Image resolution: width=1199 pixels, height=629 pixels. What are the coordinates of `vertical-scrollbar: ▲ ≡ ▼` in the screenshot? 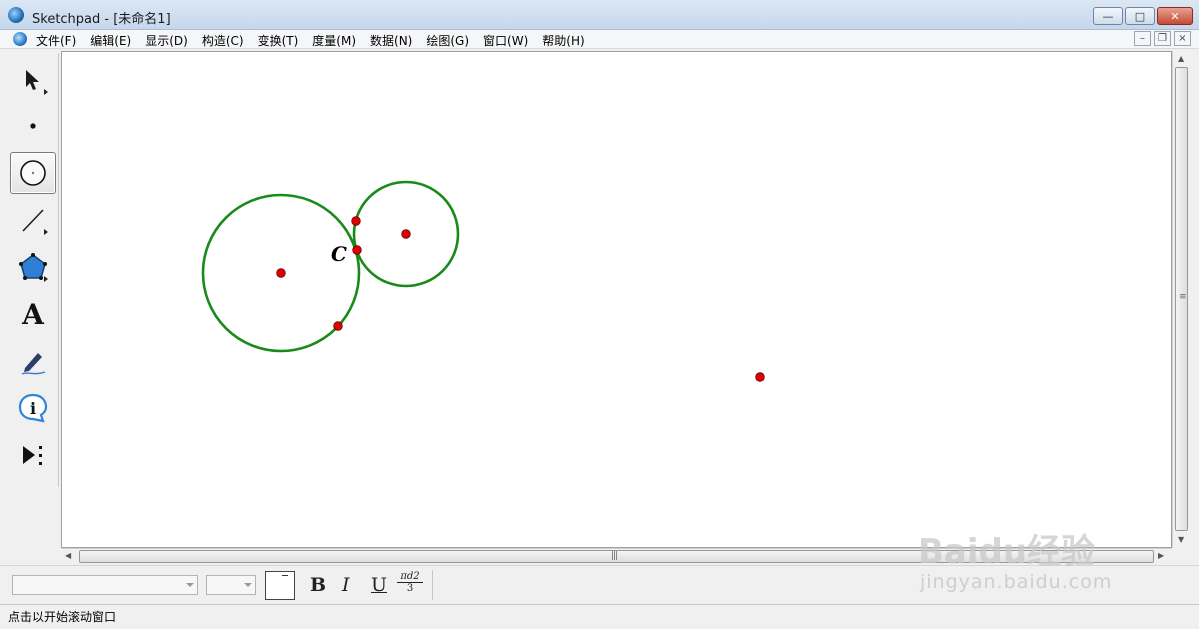 It's located at (1180, 299).